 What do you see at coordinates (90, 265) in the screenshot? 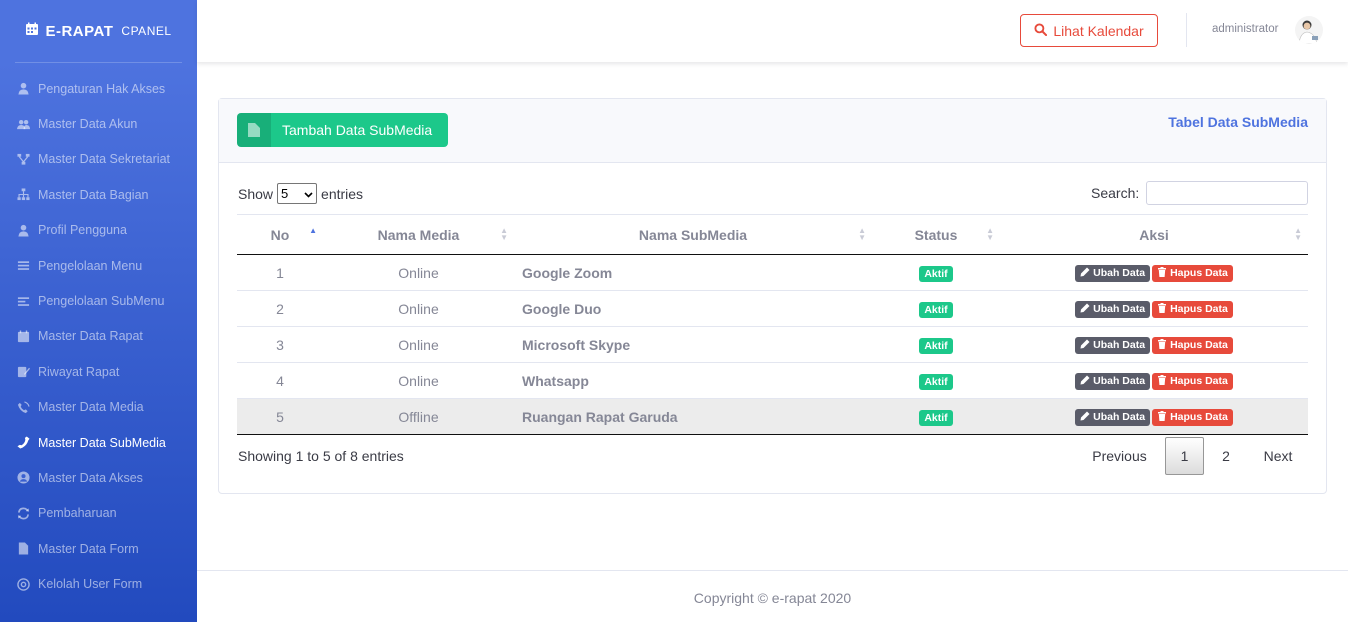
I see `sidebar-item-label: Pengelolaan Menu` at bounding box center [90, 265].